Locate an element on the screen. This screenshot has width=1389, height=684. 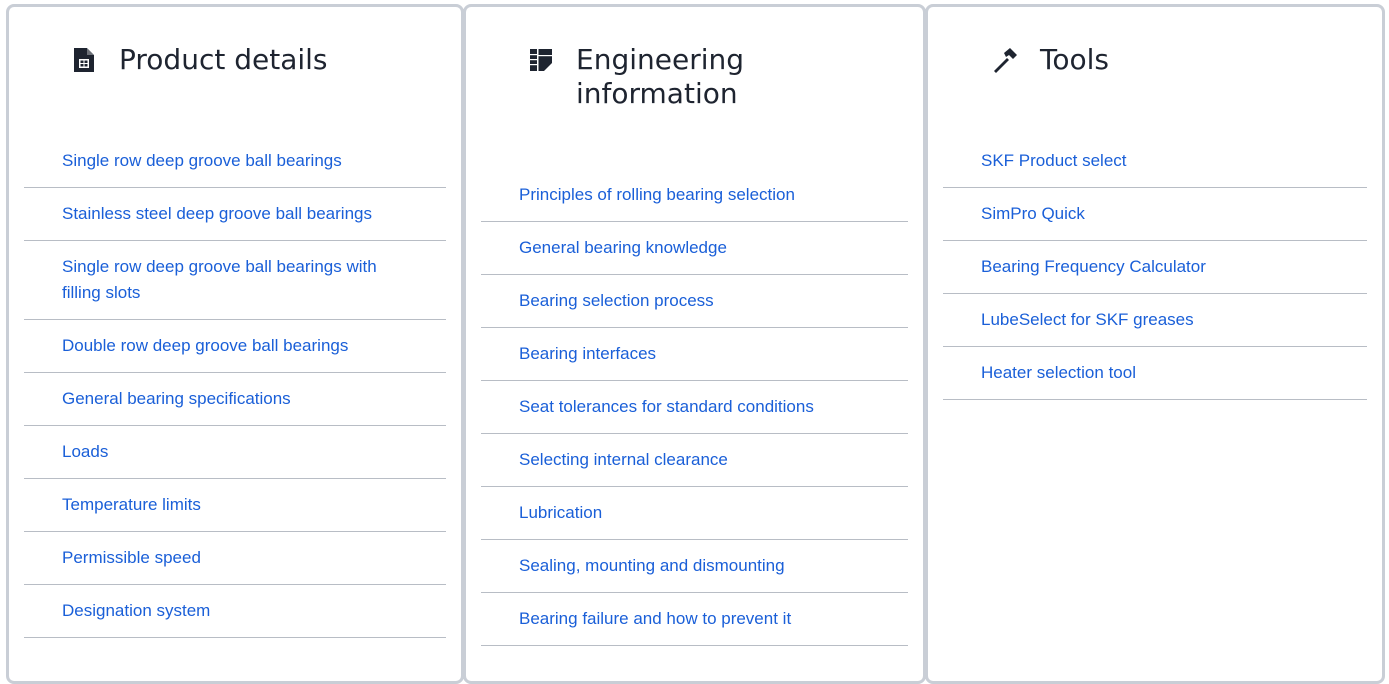
link: Sealing, mounting and dismounting is located at coordinates (652, 565).